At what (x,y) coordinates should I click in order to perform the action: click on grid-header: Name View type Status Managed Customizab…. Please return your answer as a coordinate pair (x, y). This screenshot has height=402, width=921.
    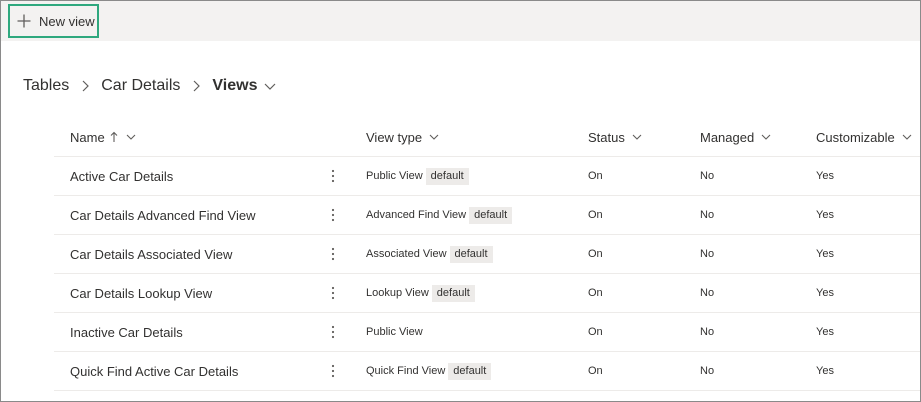
    Looking at the image, I should click on (487, 137).